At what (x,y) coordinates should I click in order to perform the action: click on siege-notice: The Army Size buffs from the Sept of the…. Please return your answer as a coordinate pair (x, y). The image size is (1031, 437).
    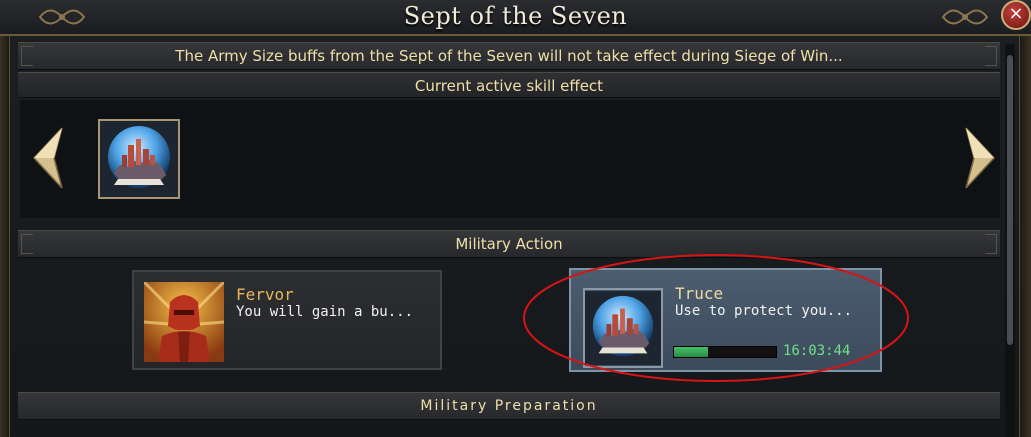
    Looking at the image, I should click on (509, 56).